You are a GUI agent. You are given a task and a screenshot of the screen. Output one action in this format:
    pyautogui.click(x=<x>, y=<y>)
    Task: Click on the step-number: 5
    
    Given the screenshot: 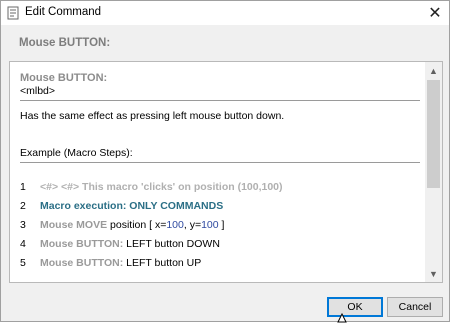 What is the action you would take?
    pyautogui.click(x=23, y=263)
    